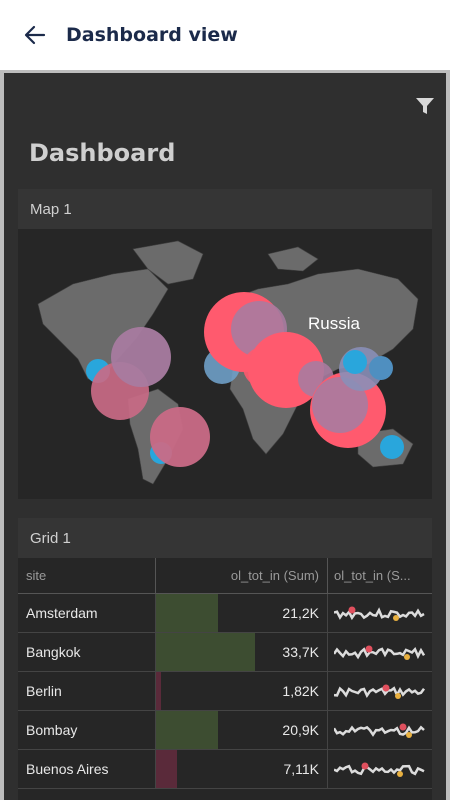 This screenshot has width=450, height=800. Describe the element at coordinates (152, 35) in the screenshot. I see `page-title: Dashboard view` at that location.